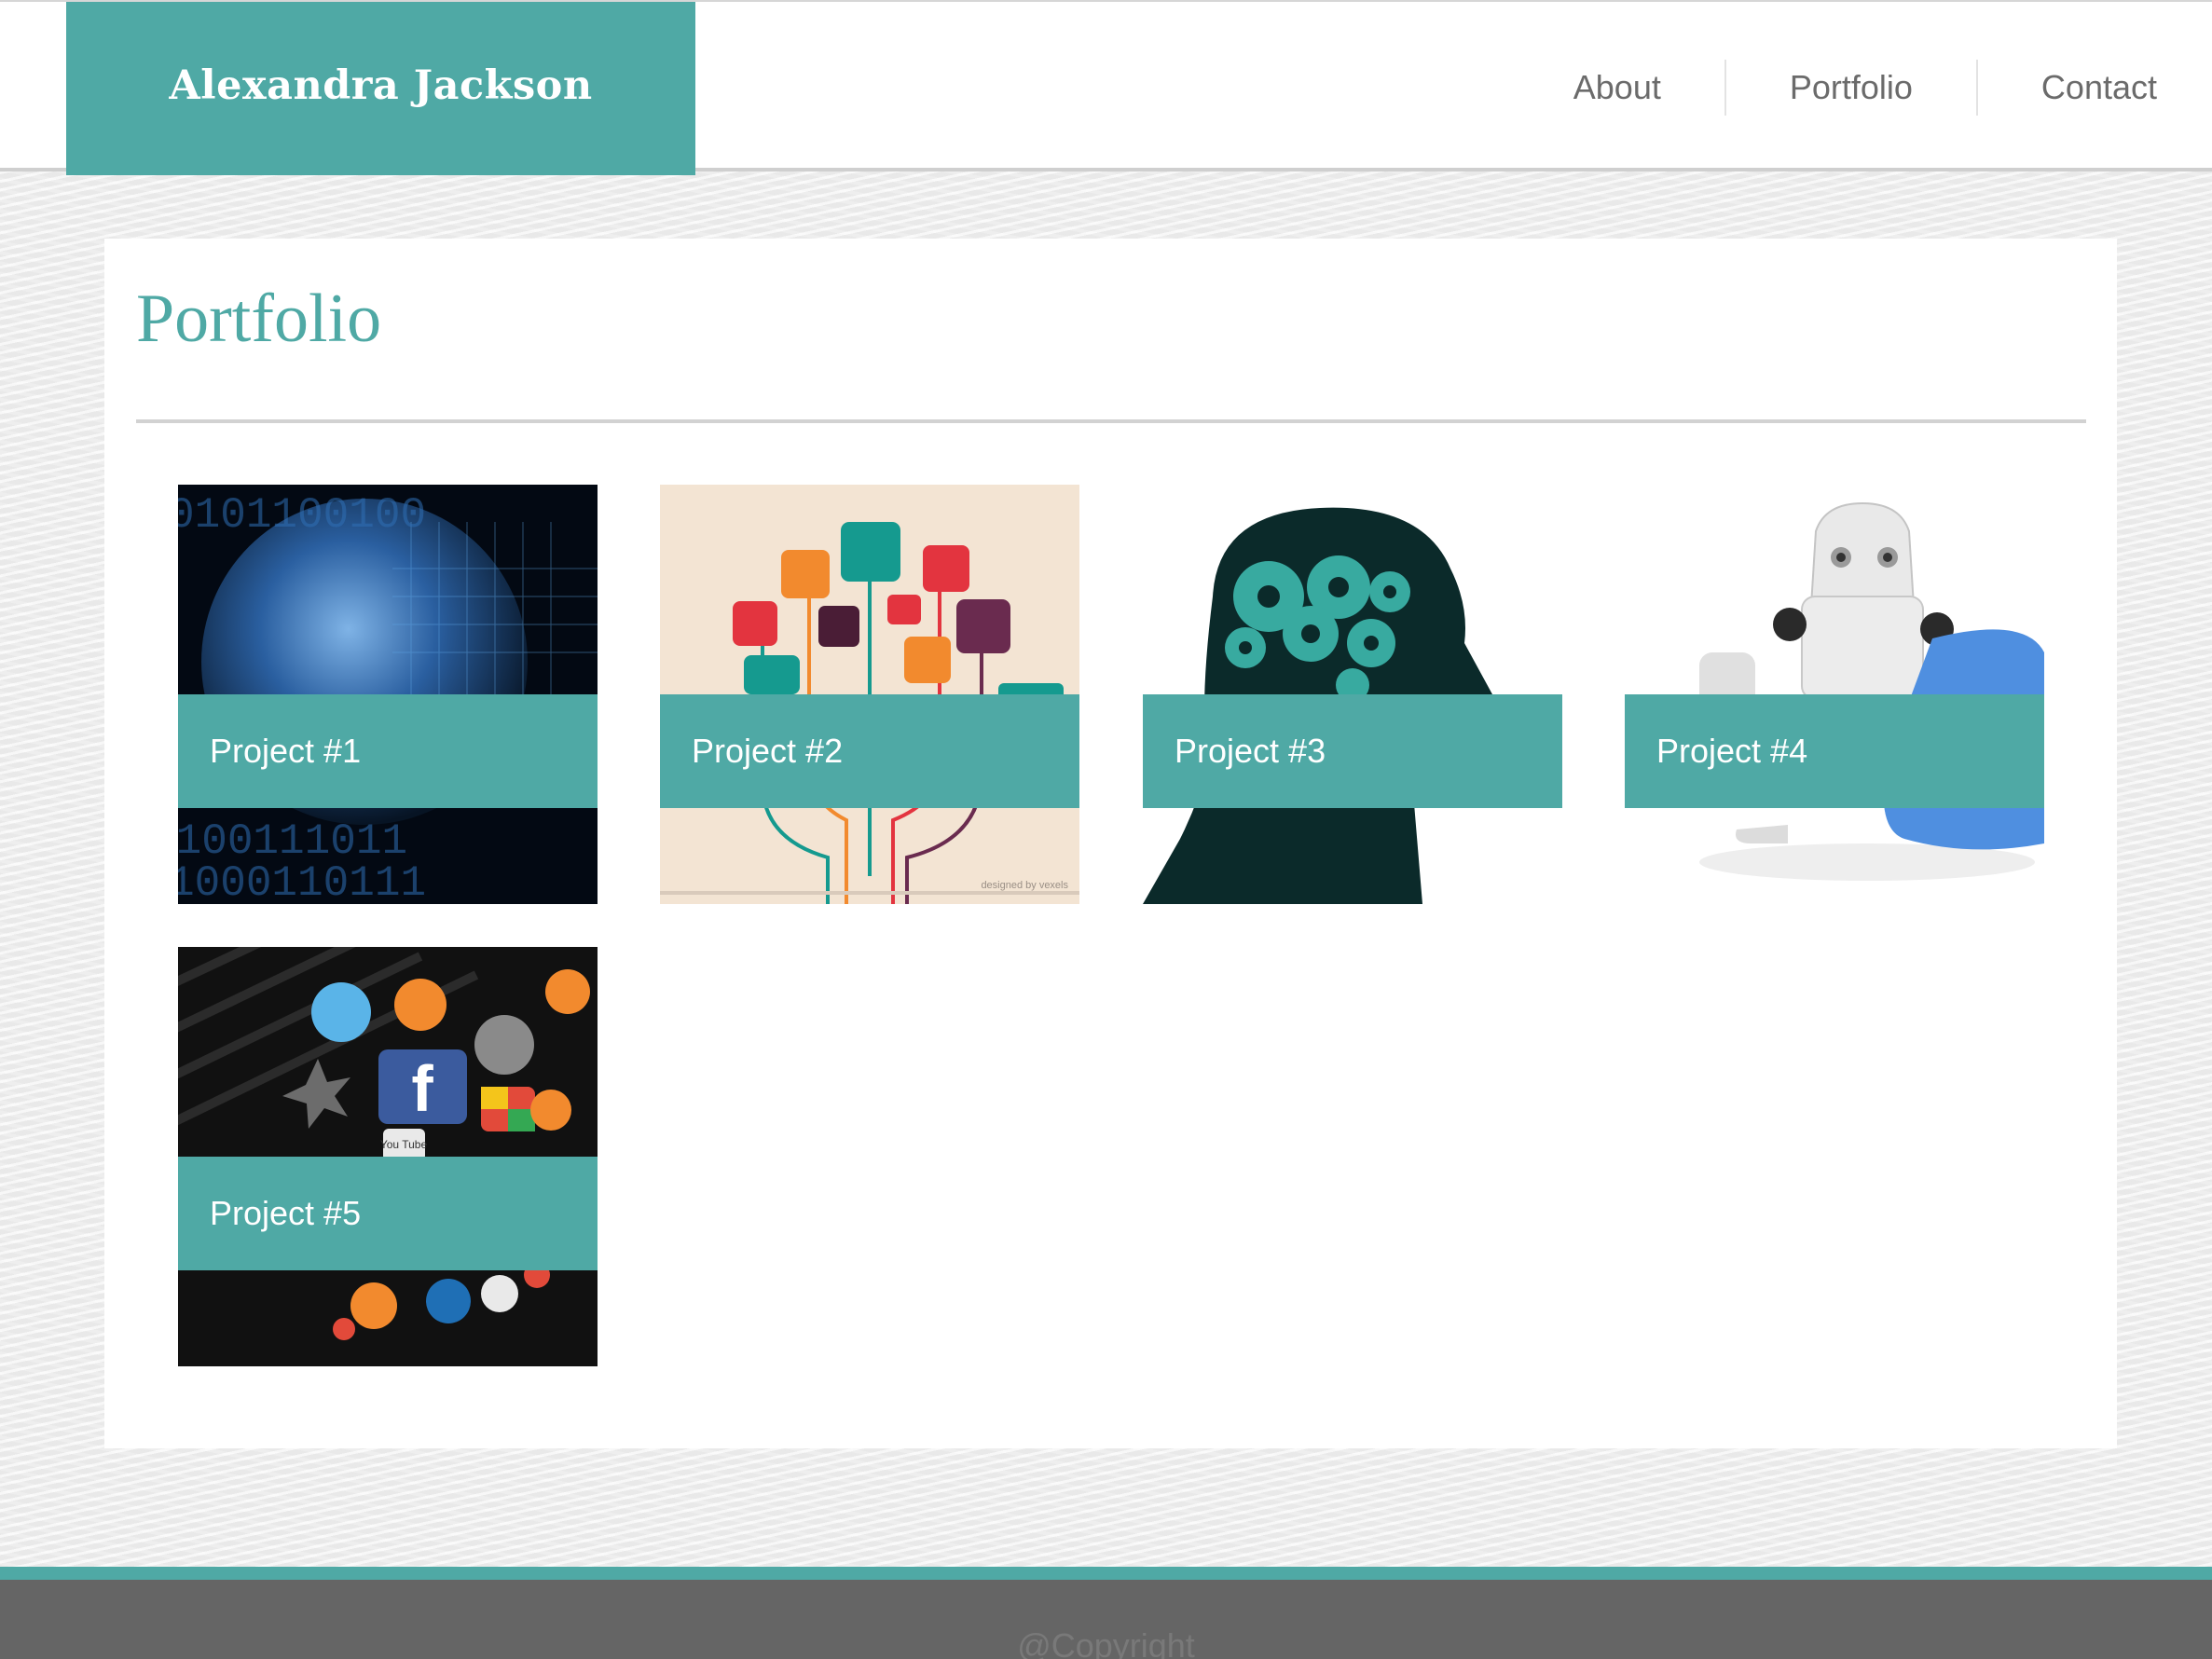 This screenshot has width=2212, height=1659. What do you see at coordinates (404, 1144) in the screenshot?
I see `youtube-glyph: You Tube` at bounding box center [404, 1144].